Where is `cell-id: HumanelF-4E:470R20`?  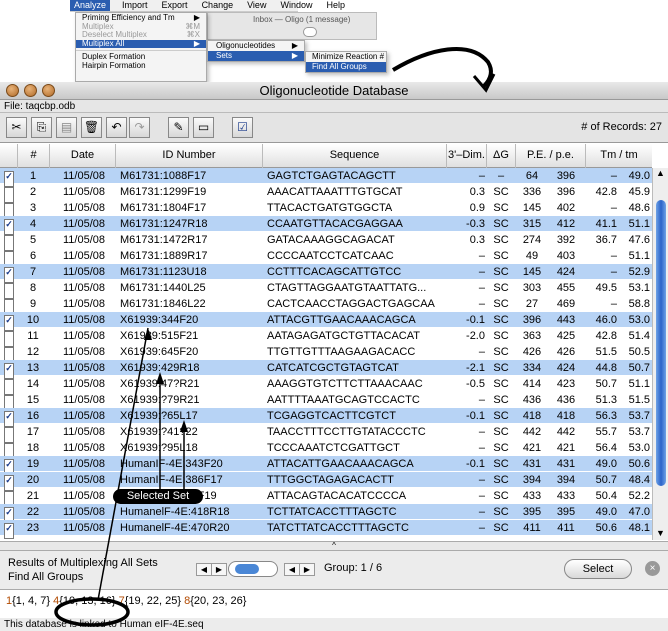 cell-id: HumanelF-4E:470R20 is located at coordinates (175, 528).